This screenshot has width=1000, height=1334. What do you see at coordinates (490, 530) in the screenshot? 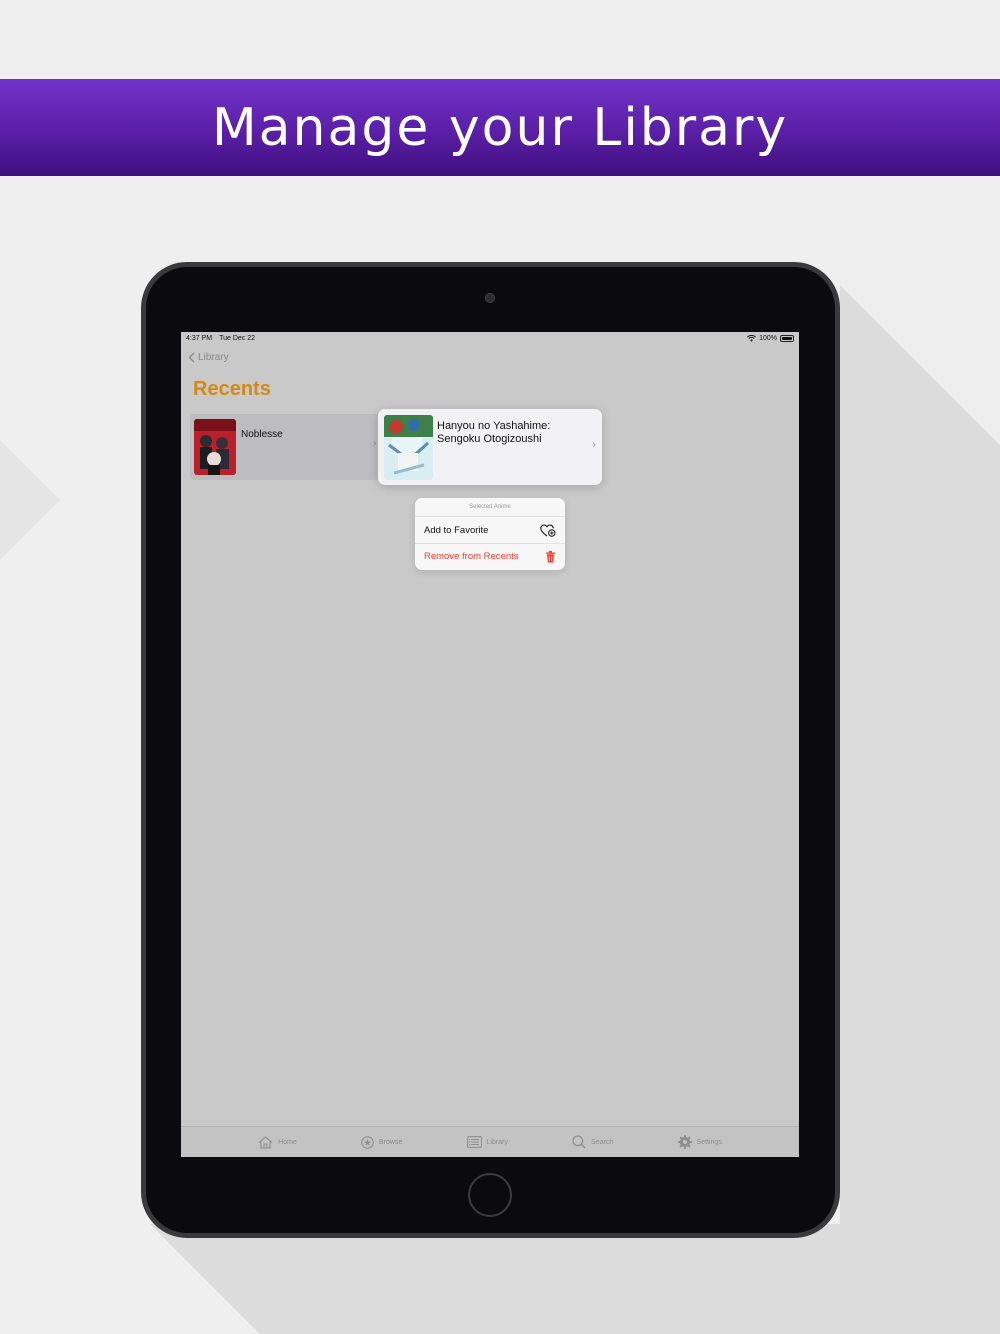
I see `add-favorite-menu-item: Add to Favorite` at bounding box center [490, 530].